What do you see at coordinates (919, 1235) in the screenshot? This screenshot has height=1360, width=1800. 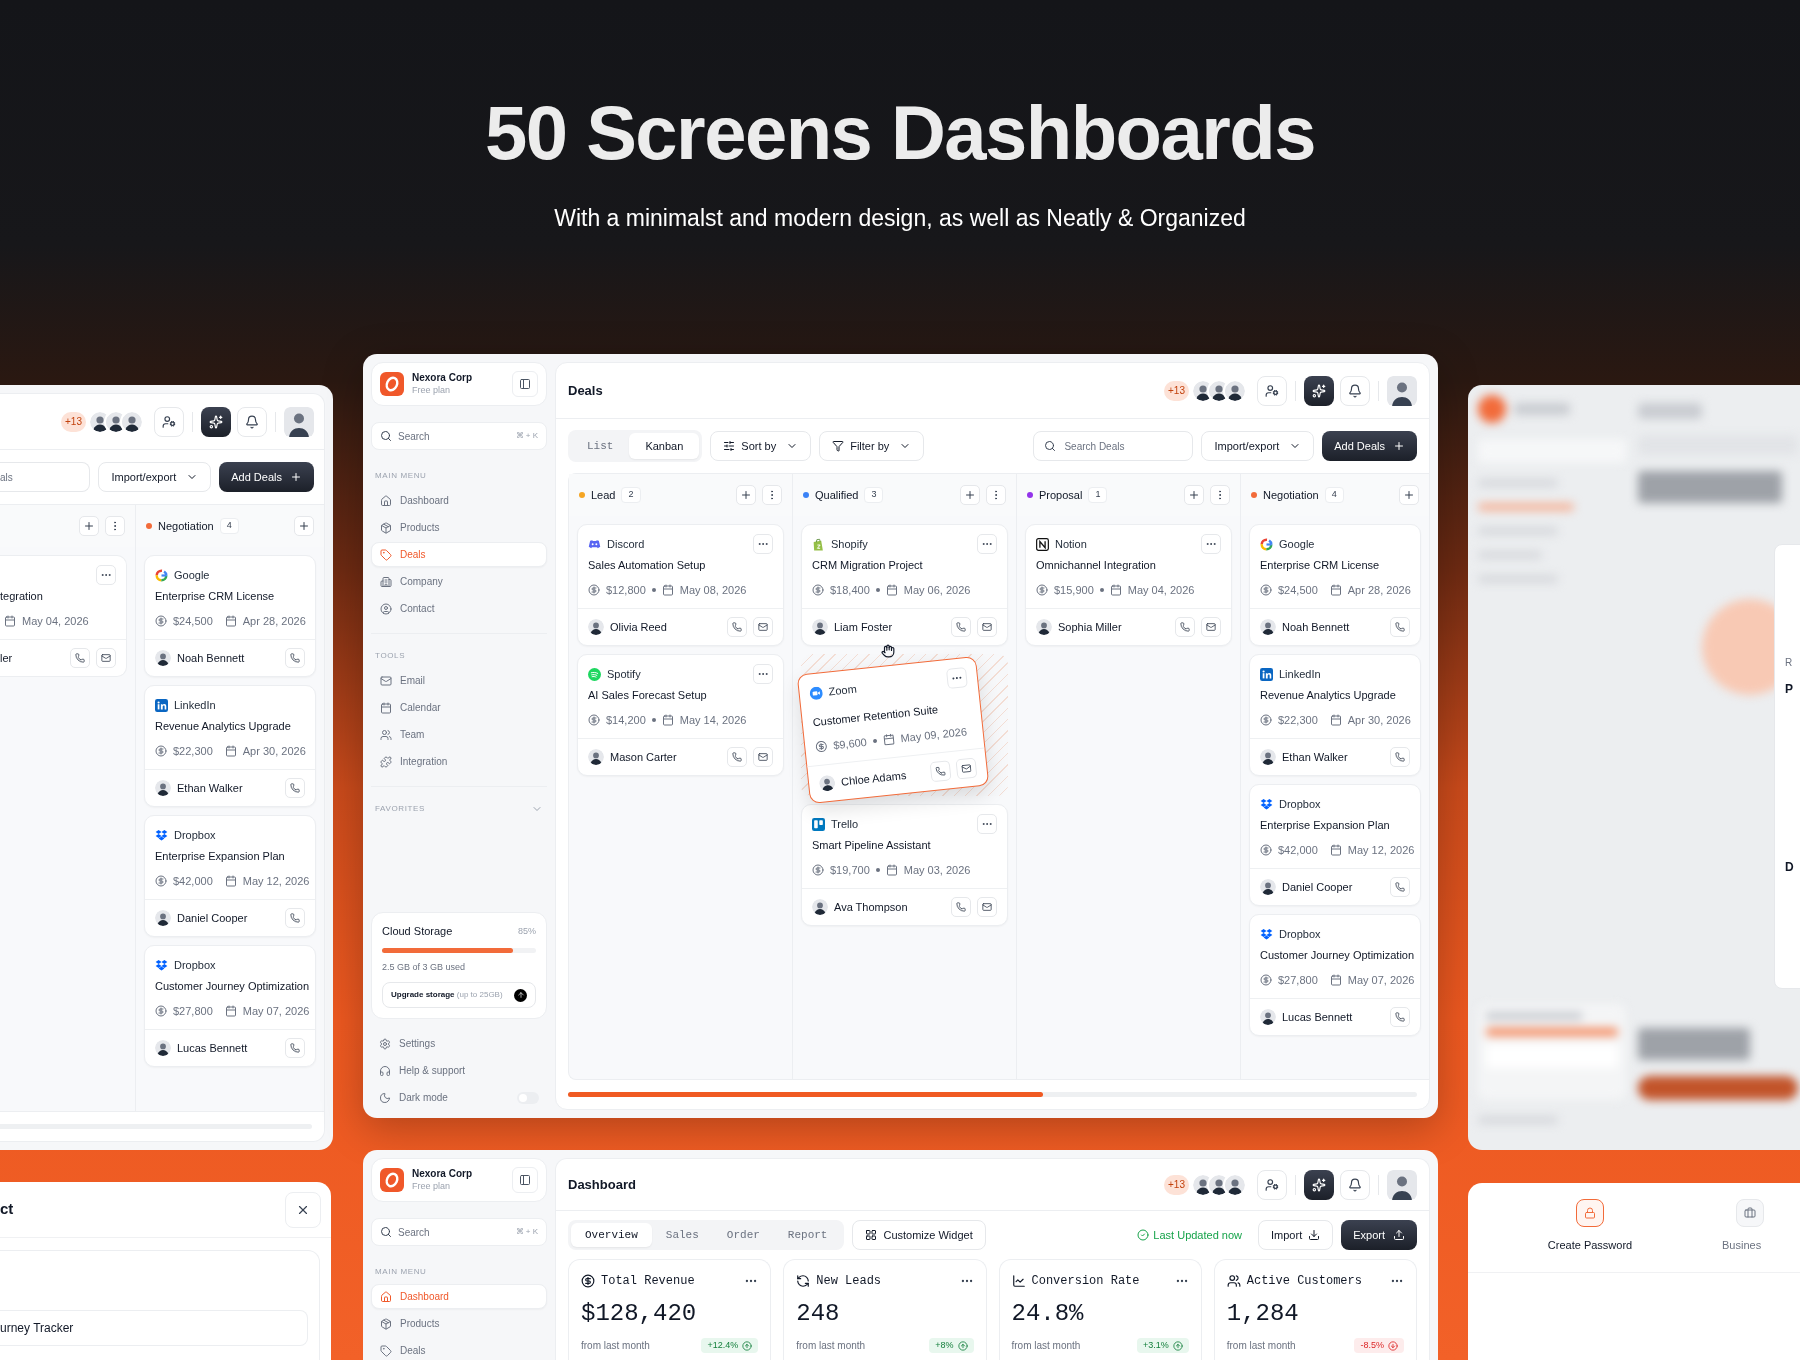 I see `customize-widget-button: Customize Widget` at bounding box center [919, 1235].